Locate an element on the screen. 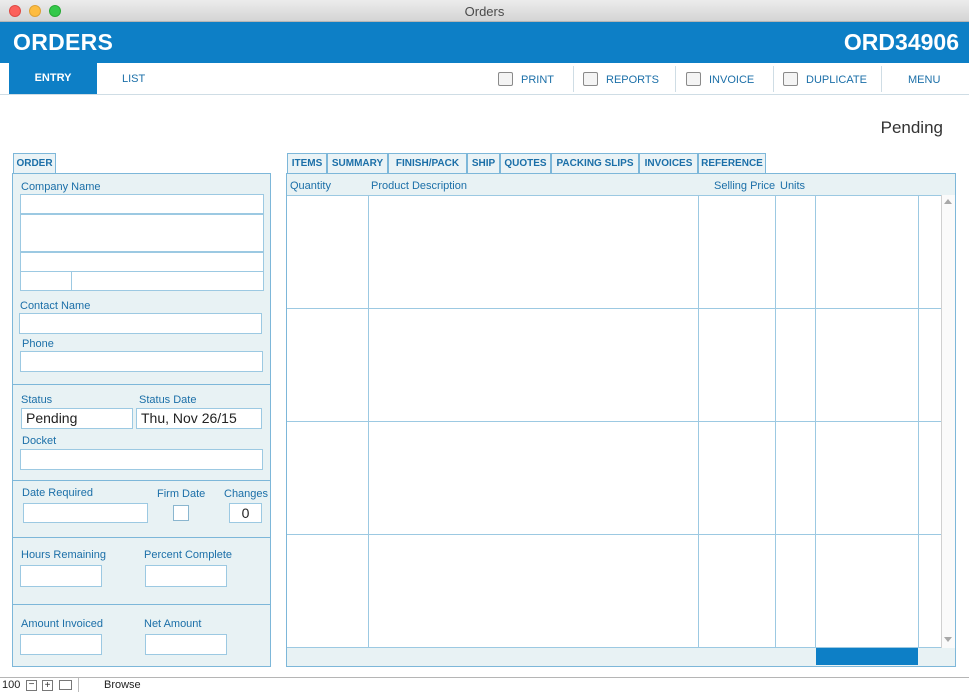  reports-label: REPORTS is located at coordinates (632, 80).